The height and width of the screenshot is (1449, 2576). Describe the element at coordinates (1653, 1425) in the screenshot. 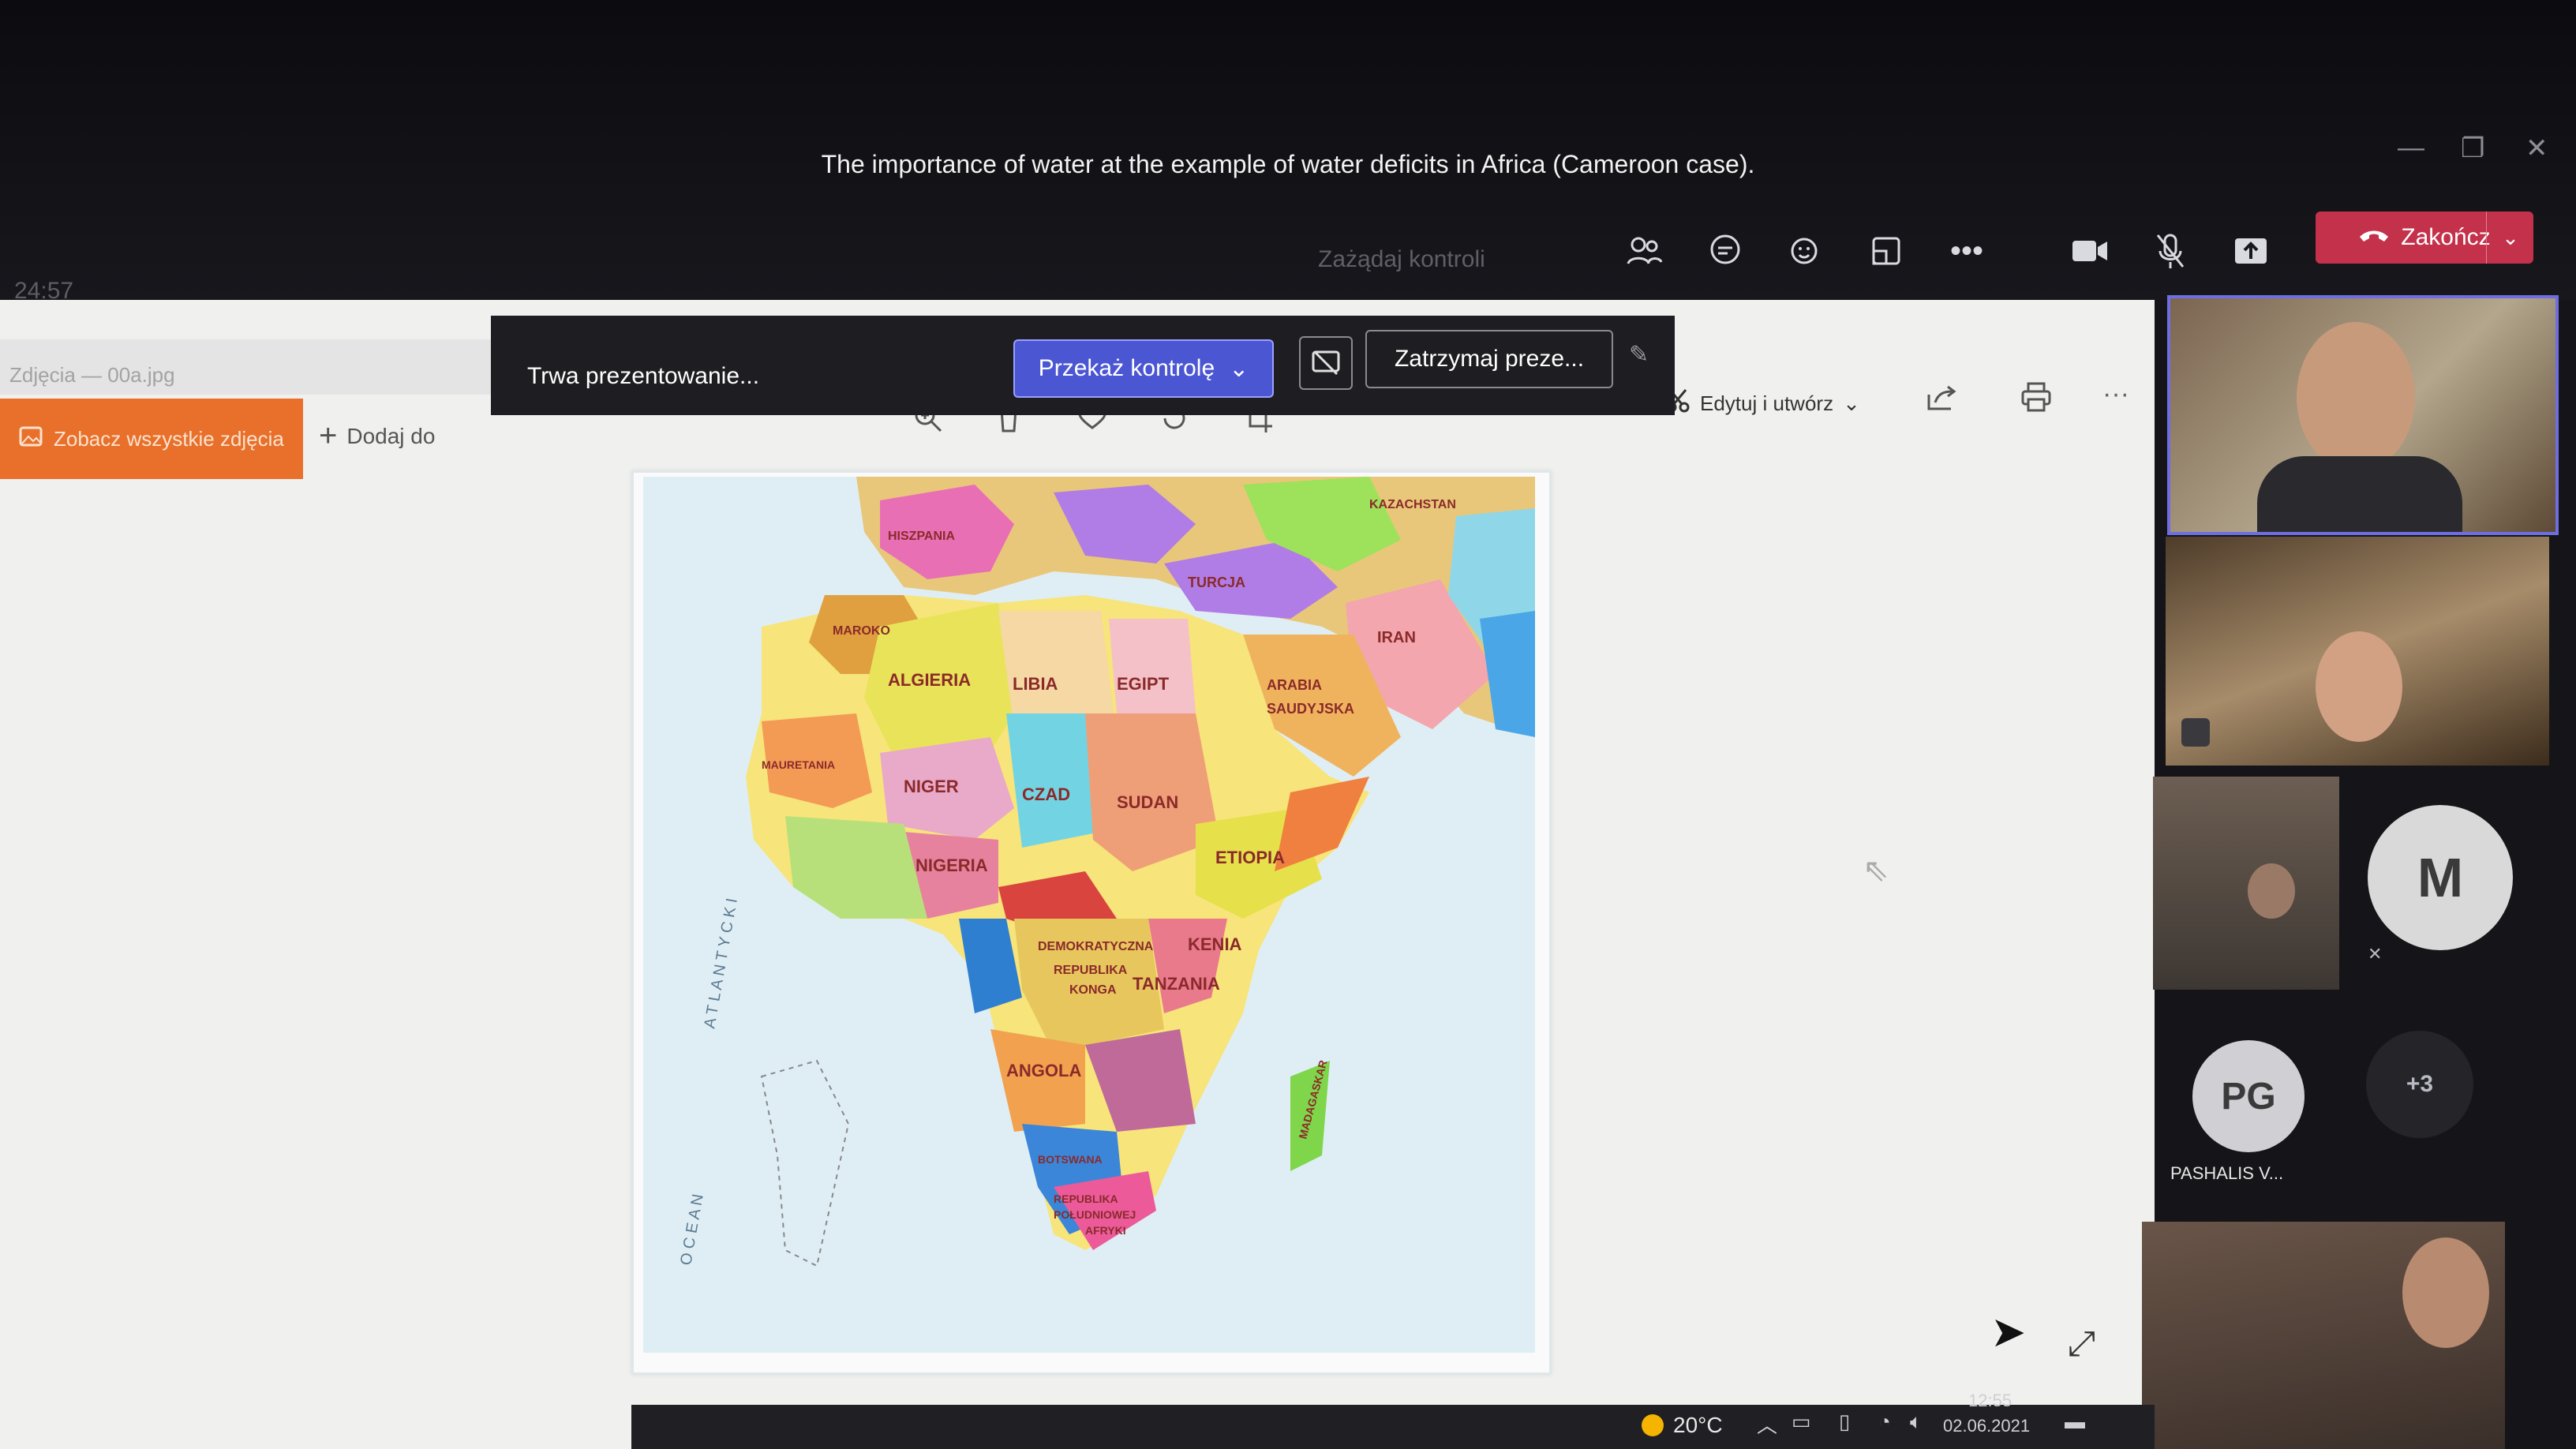

I see `sun-icon` at that location.